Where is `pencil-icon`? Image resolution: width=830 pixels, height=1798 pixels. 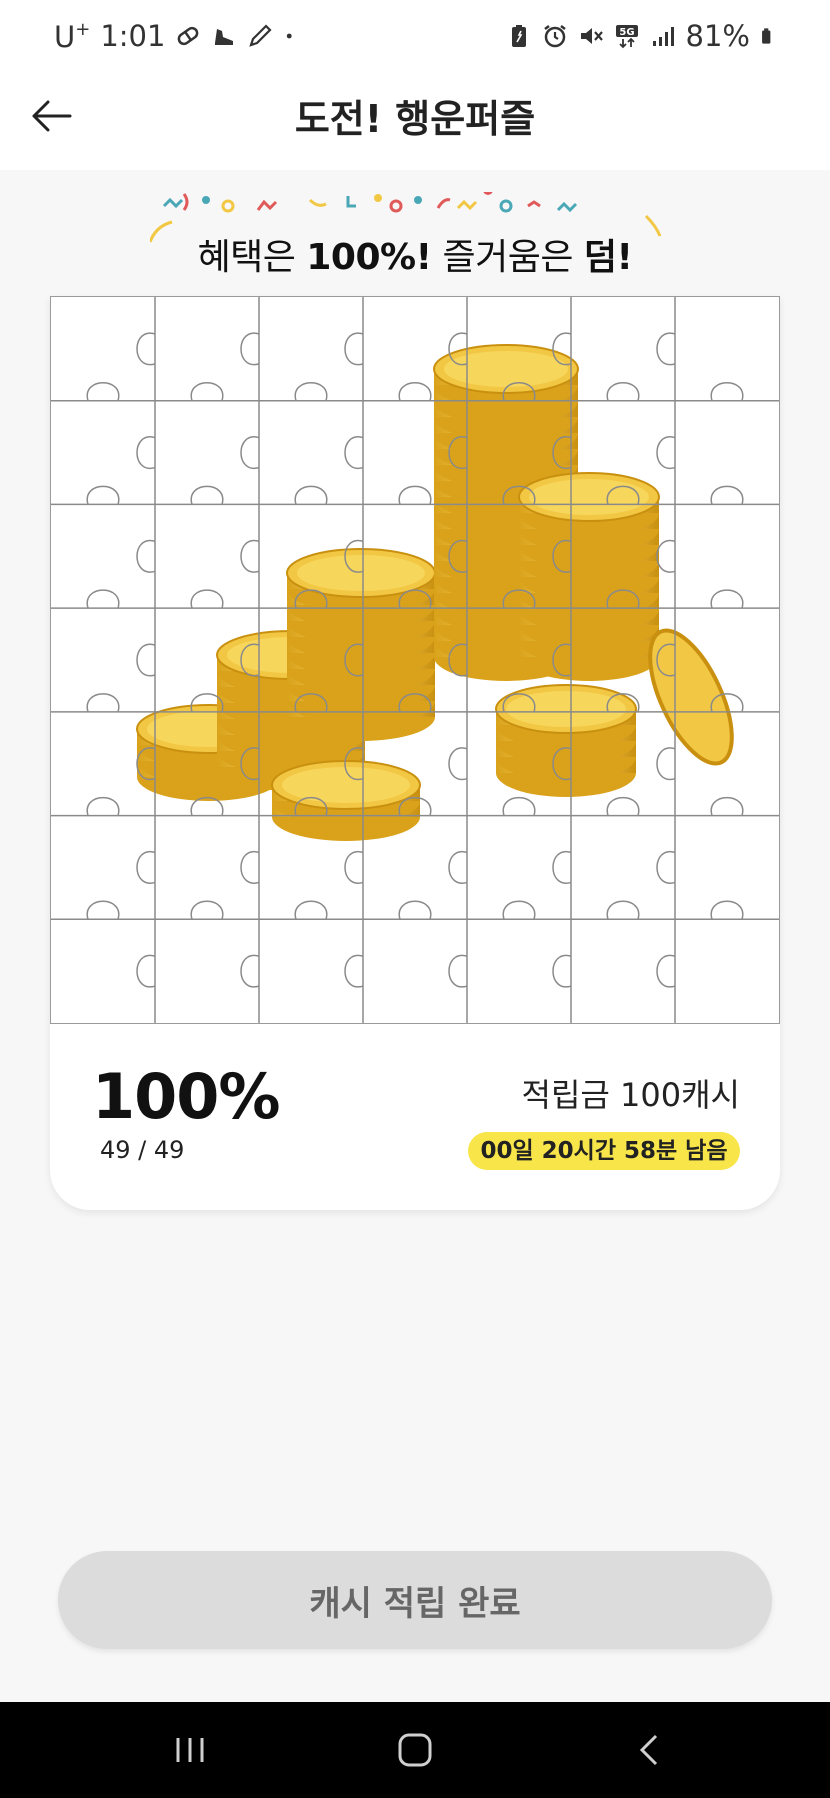 pencil-icon is located at coordinates (261, 35).